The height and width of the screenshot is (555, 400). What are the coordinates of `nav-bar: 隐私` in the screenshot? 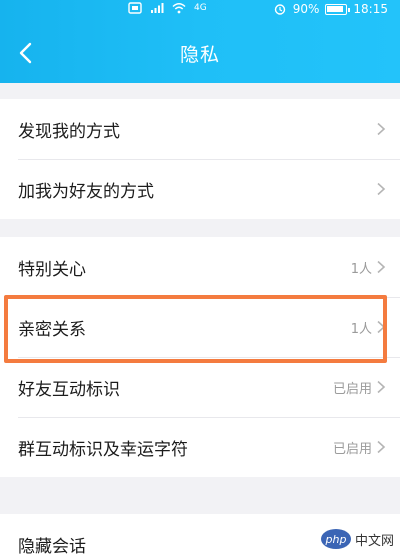 It's located at (200, 52).